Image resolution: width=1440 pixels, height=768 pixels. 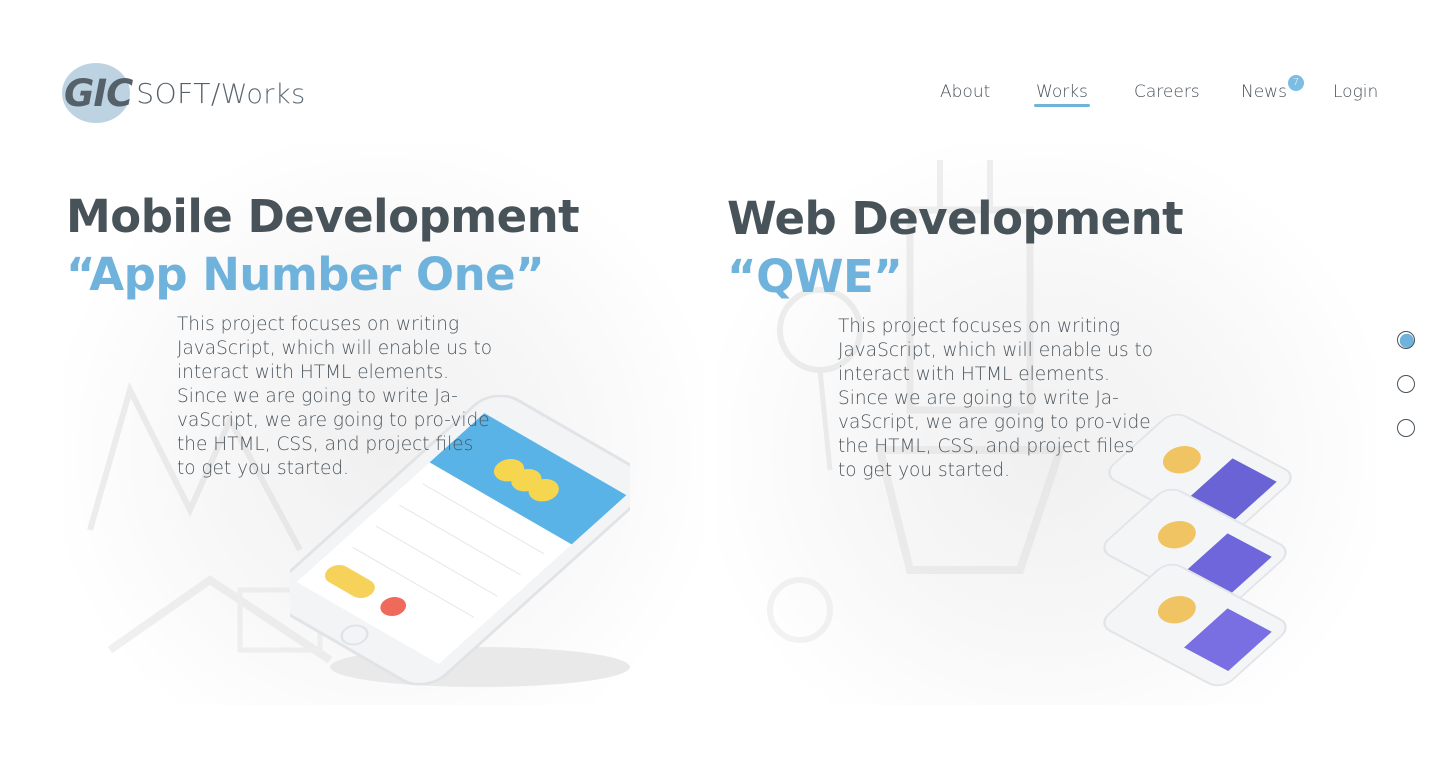 What do you see at coordinates (955, 218) in the screenshot?
I see `web-title: Web Development` at bounding box center [955, 218].